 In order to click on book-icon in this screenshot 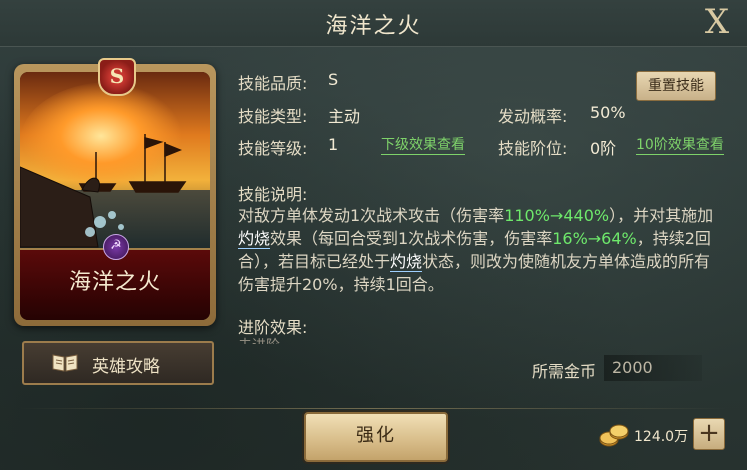, I will do `click(65, 363)`.